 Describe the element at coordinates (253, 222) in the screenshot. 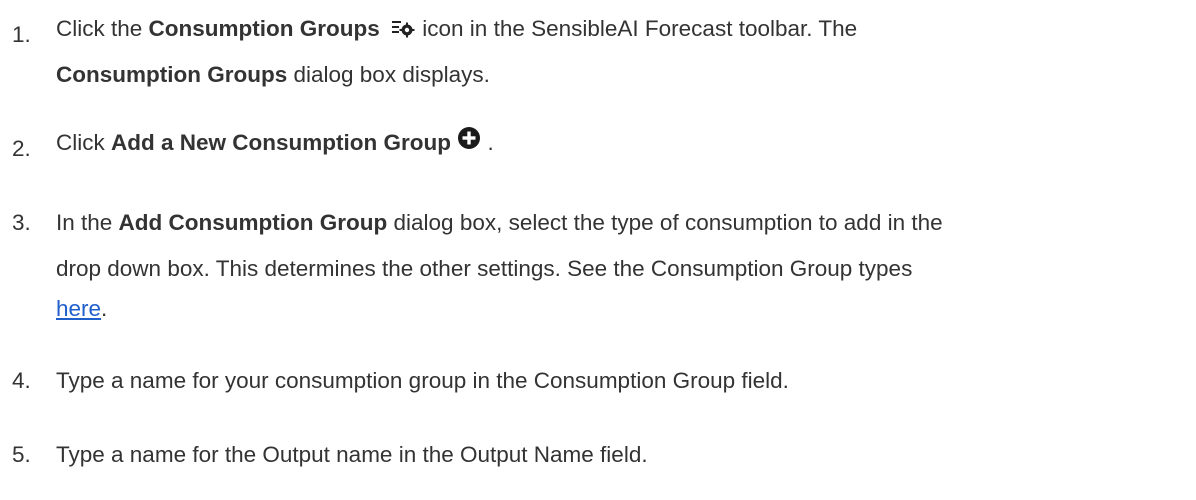

I see `add-consumption-group-label: Add Consumption Group` at that location.